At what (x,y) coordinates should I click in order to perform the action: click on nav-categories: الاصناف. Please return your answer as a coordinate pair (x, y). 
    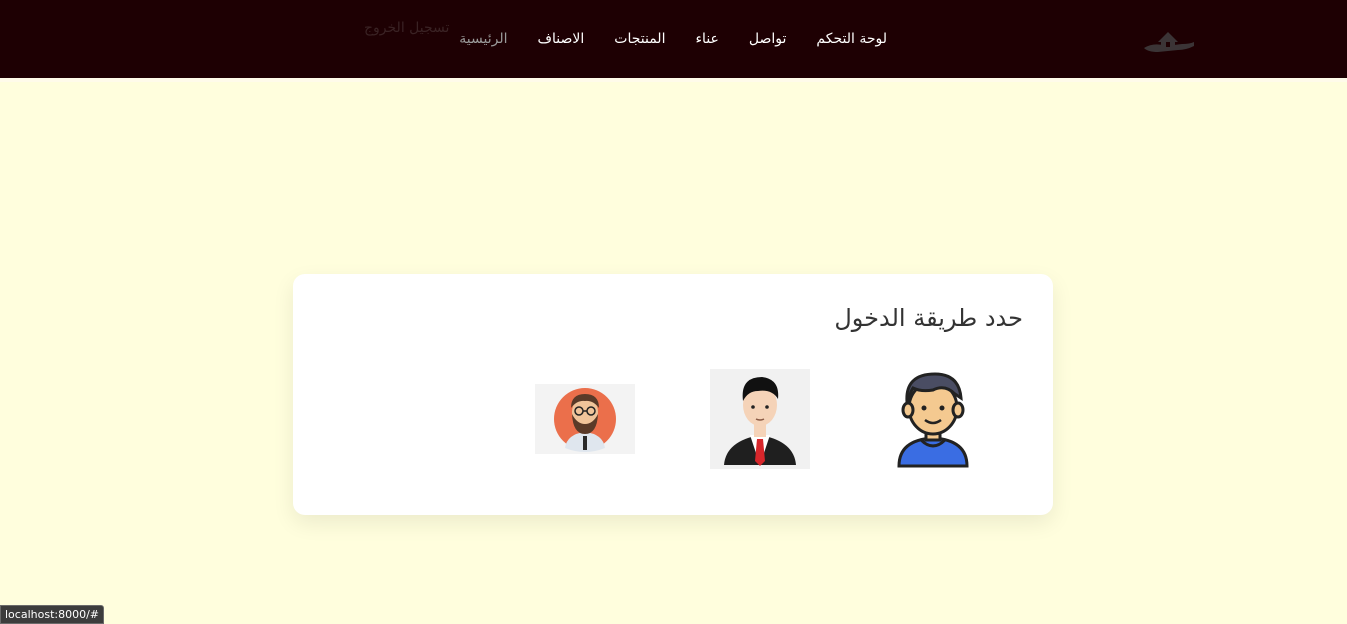
    Looking at the image, I should click on (561, 39).